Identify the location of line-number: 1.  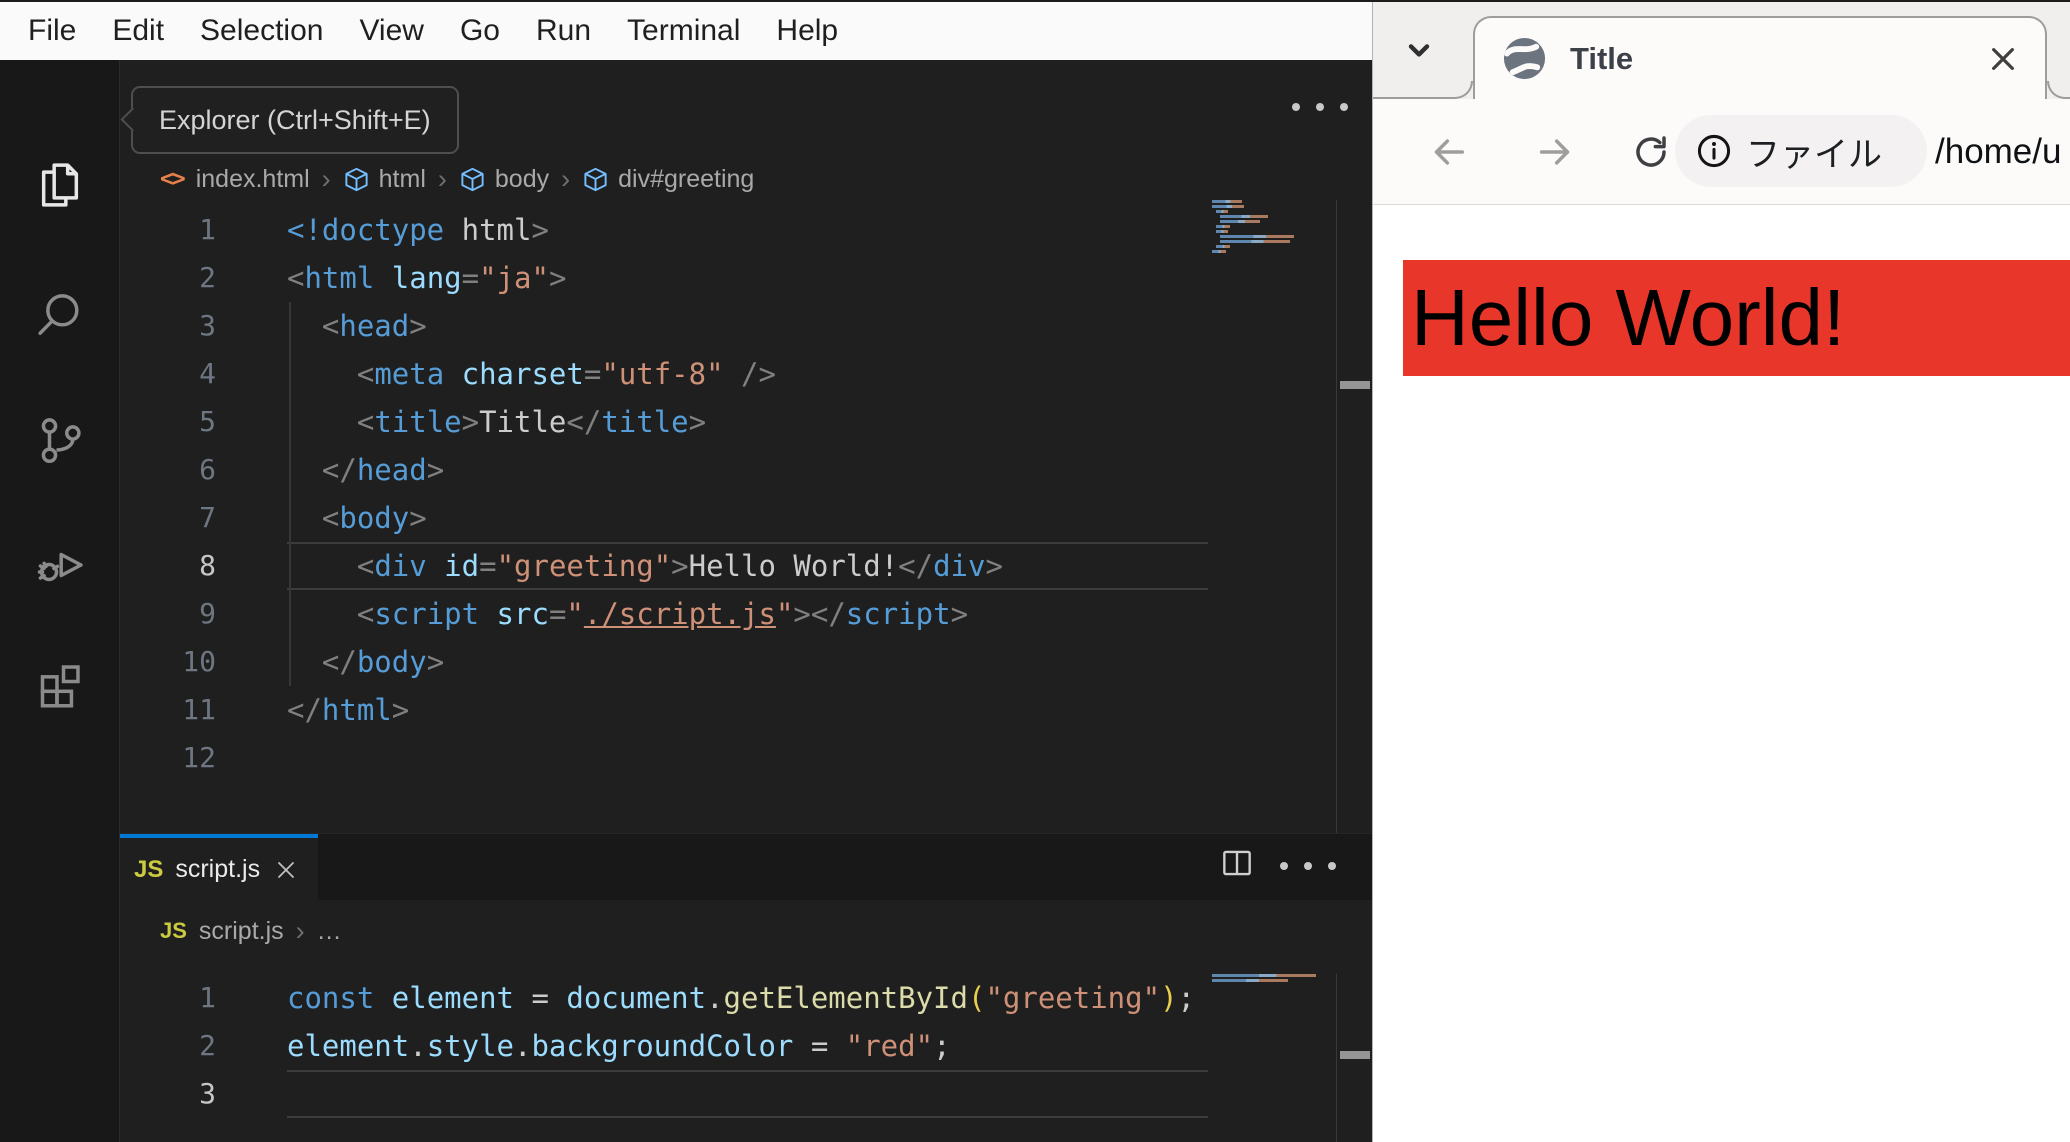
(207, 997).